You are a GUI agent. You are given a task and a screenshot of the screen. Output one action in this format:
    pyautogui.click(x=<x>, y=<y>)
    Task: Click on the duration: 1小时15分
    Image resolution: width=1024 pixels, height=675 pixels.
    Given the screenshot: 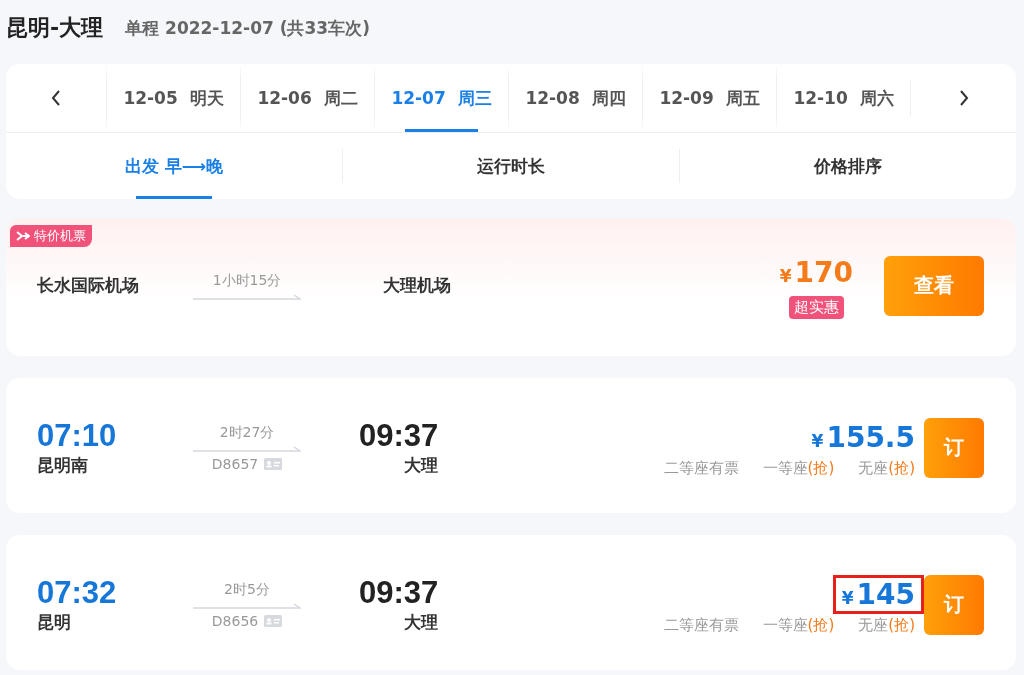 What is the action you would take?
    pyautogui.click(x=247, y=280)
    